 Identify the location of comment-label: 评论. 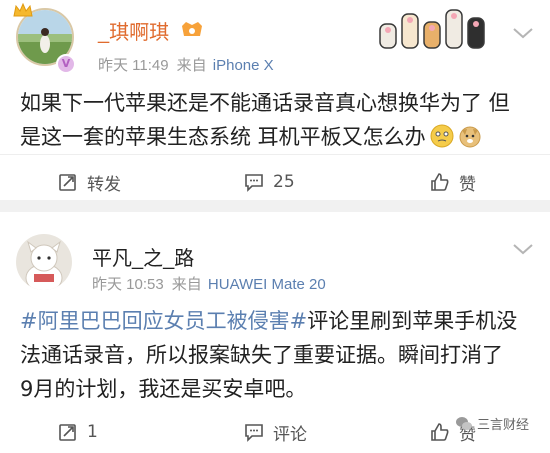
(290, 434).